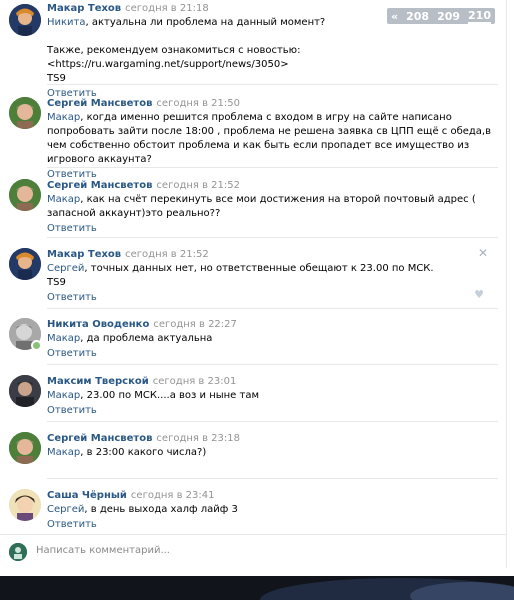  I want to click on close-icon: ✕, so click(483, 253).